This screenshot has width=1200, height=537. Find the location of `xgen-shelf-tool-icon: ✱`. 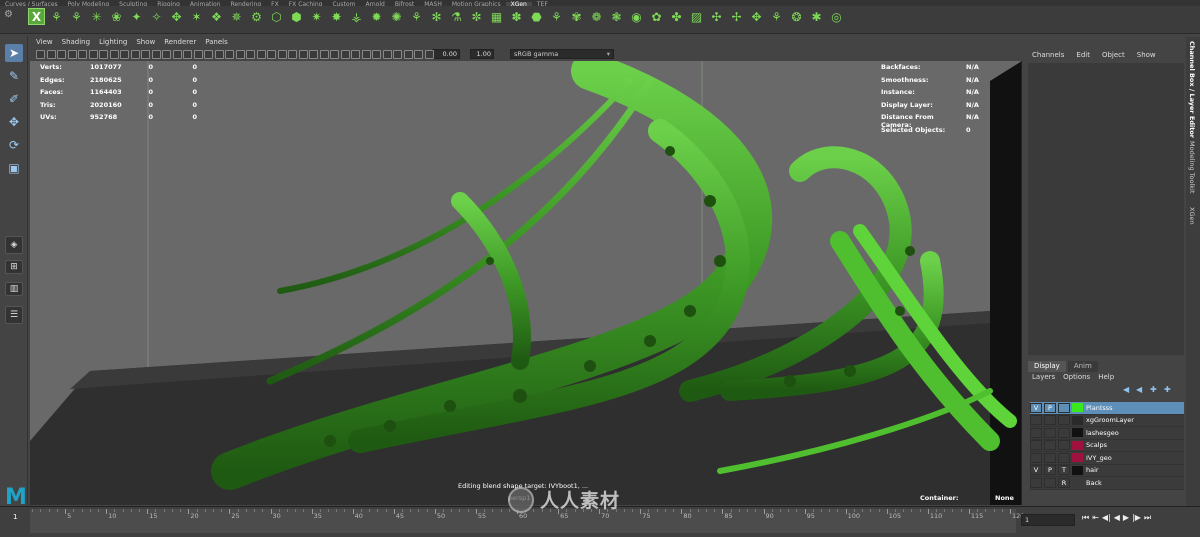

xgen-shelf-tool-icon: ✱ is located at coordinates (816, 16).